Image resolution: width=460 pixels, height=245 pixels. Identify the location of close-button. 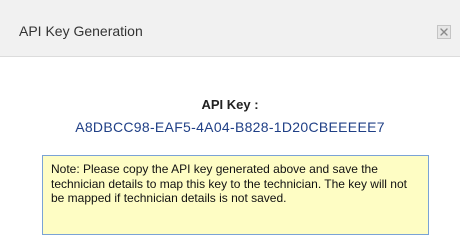
(444, 32).